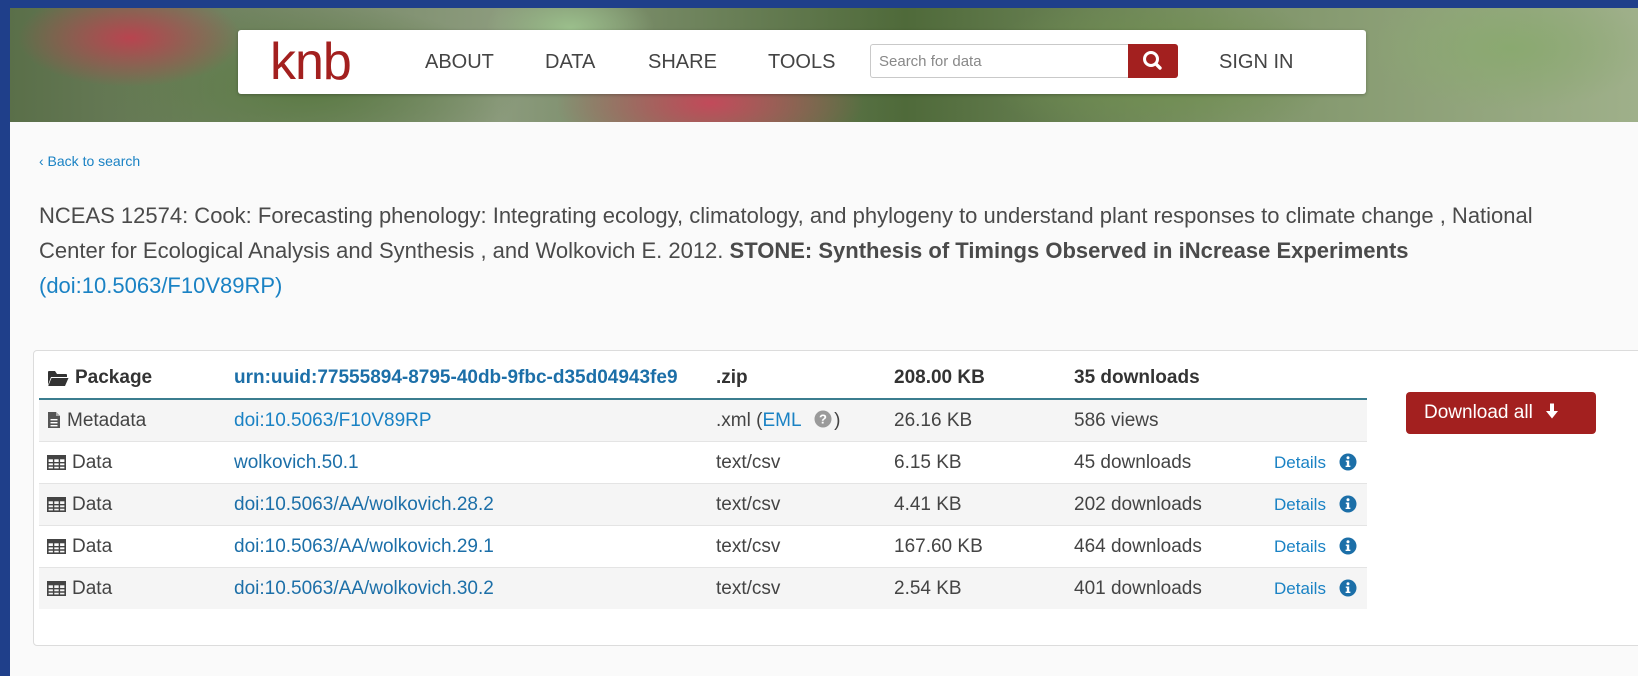  I want to click on data-id-link: doi:10.5063/AA/wolkovich.28.2, so click(364, 504).